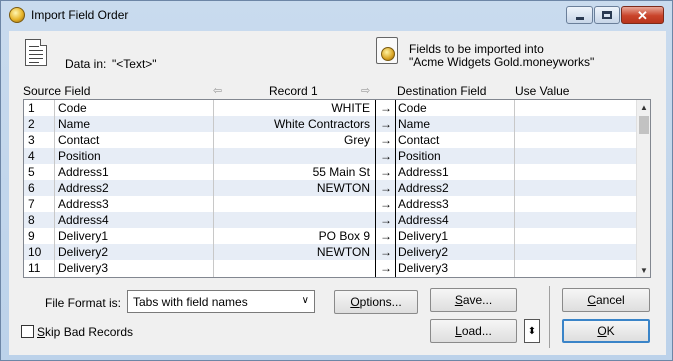 The height and width of the screenshot is (361, 673). Describe the element at coordinates (330, 204) in the screenshot. I see `table-row: 7 Address3 → Address3` at that location.